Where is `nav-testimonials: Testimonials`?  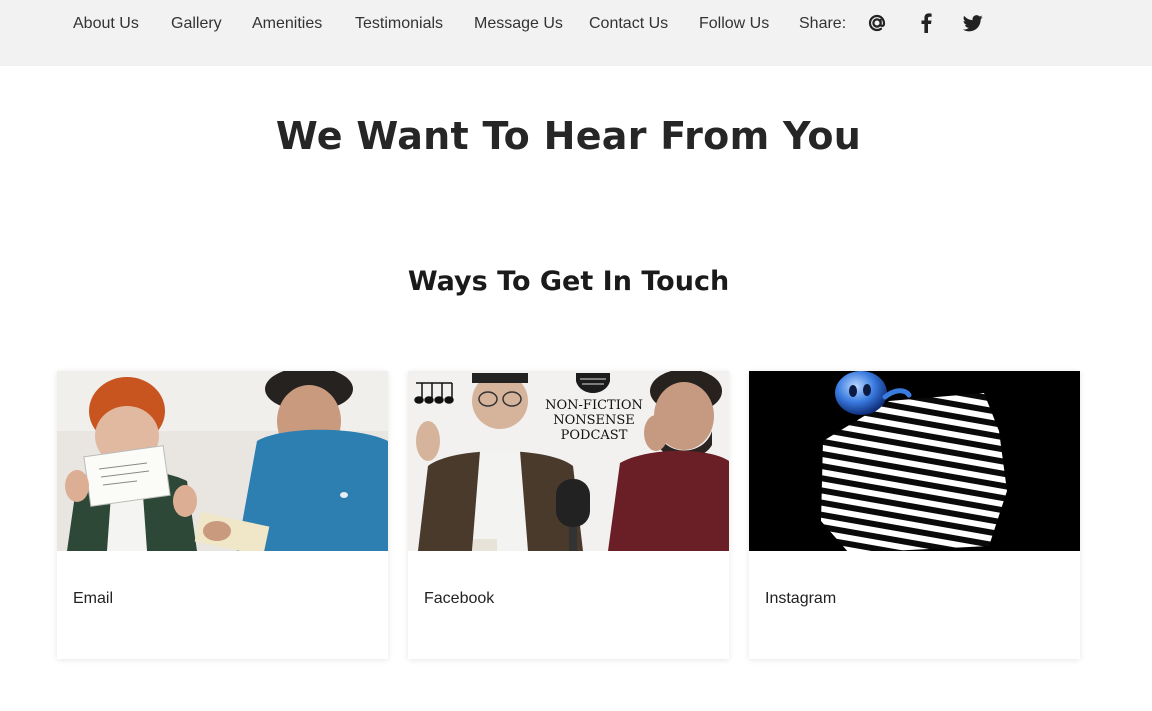
nav-testimonials: Testimonials is located at coordinates (399, 24).